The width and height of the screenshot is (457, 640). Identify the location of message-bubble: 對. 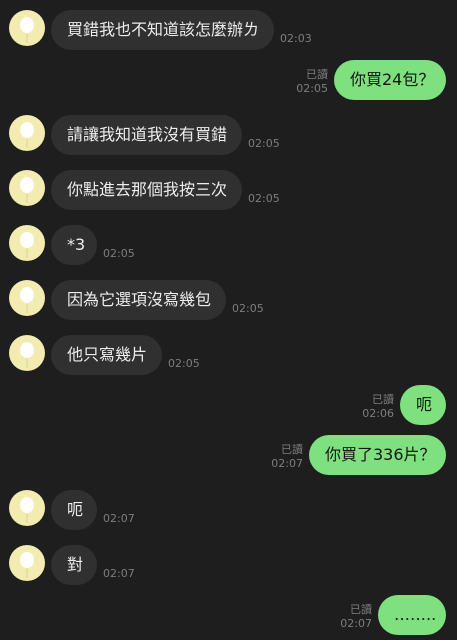
(74, 565).